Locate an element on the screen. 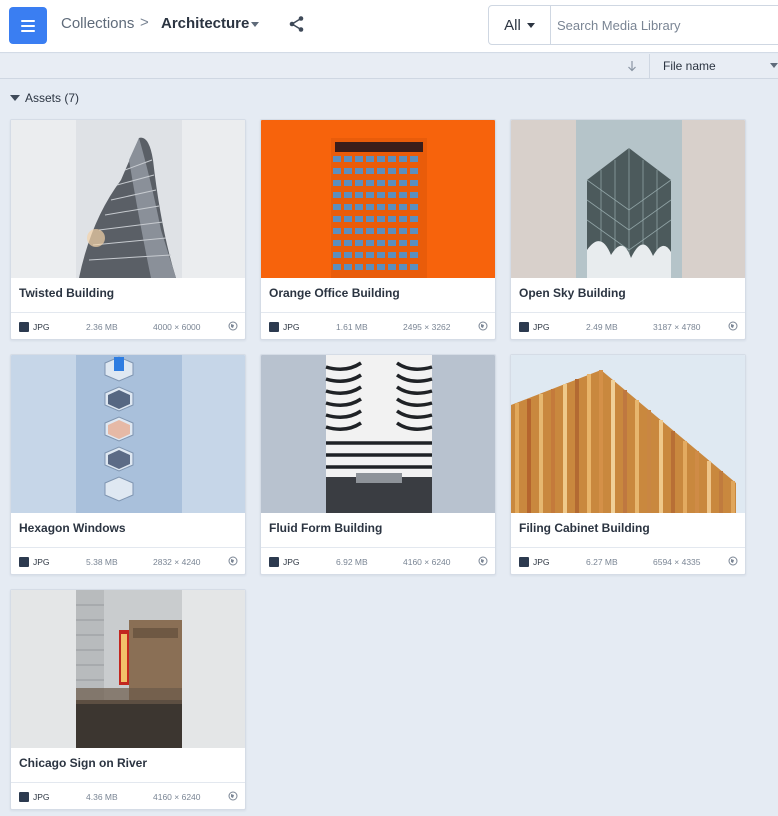  arrow-down-icon is located at coordinates (632, 66).